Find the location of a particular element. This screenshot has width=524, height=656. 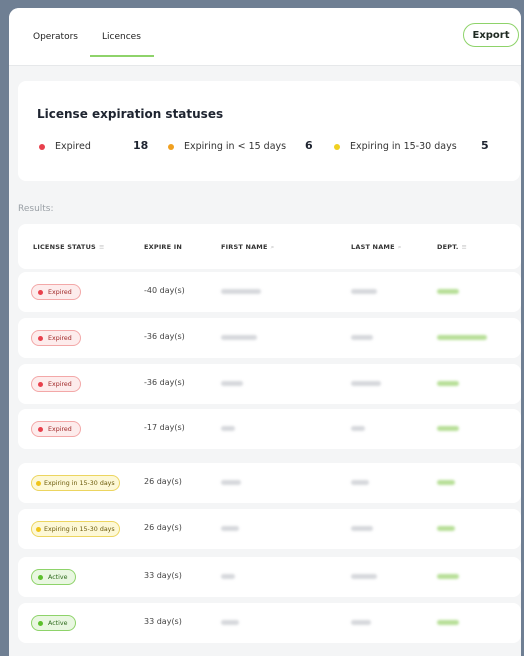

legend-expired: Expired is located at coordinates (65, 146).